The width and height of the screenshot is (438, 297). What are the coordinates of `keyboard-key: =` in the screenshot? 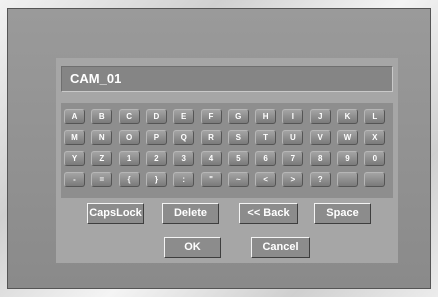 It's located at (102, 179).